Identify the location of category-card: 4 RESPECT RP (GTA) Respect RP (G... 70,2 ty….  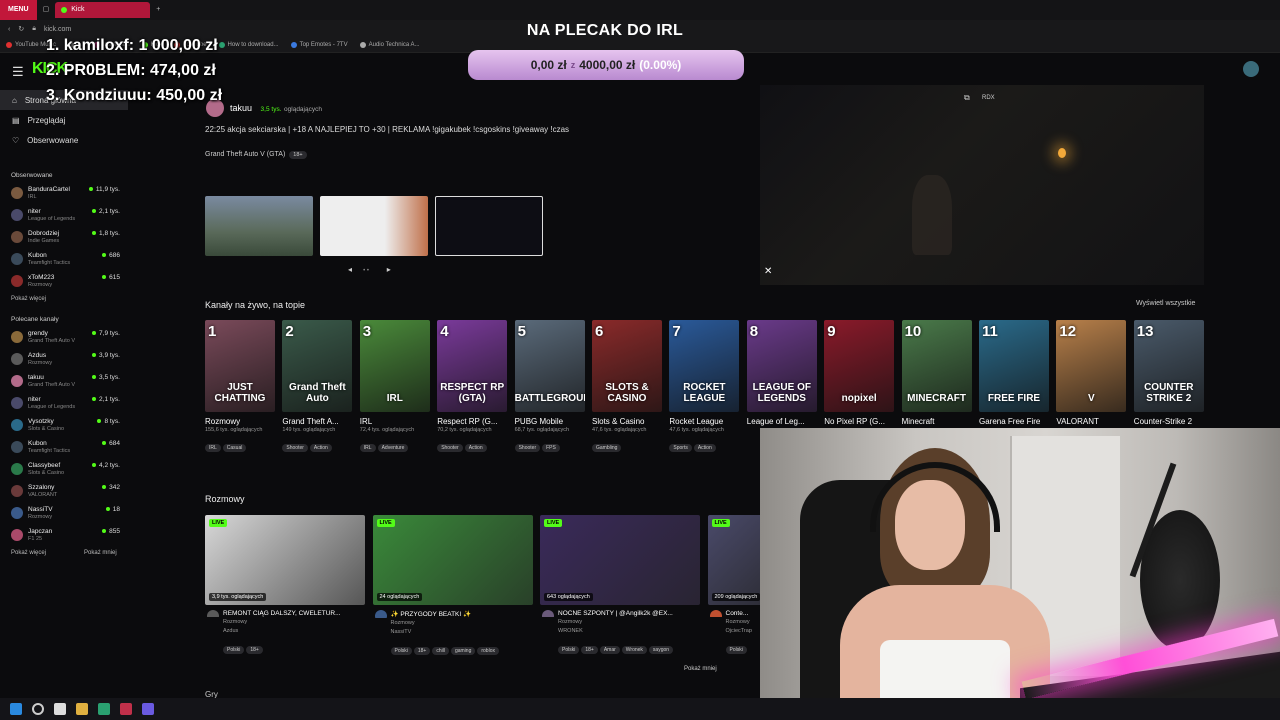
(472, 387).